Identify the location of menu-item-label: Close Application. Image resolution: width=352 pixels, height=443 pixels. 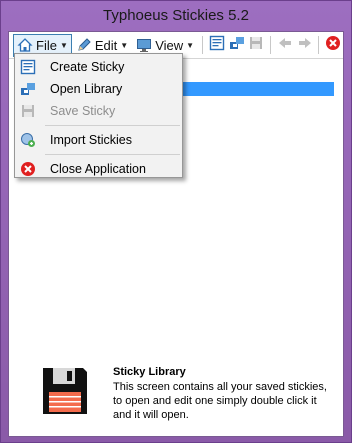
(98, 169).